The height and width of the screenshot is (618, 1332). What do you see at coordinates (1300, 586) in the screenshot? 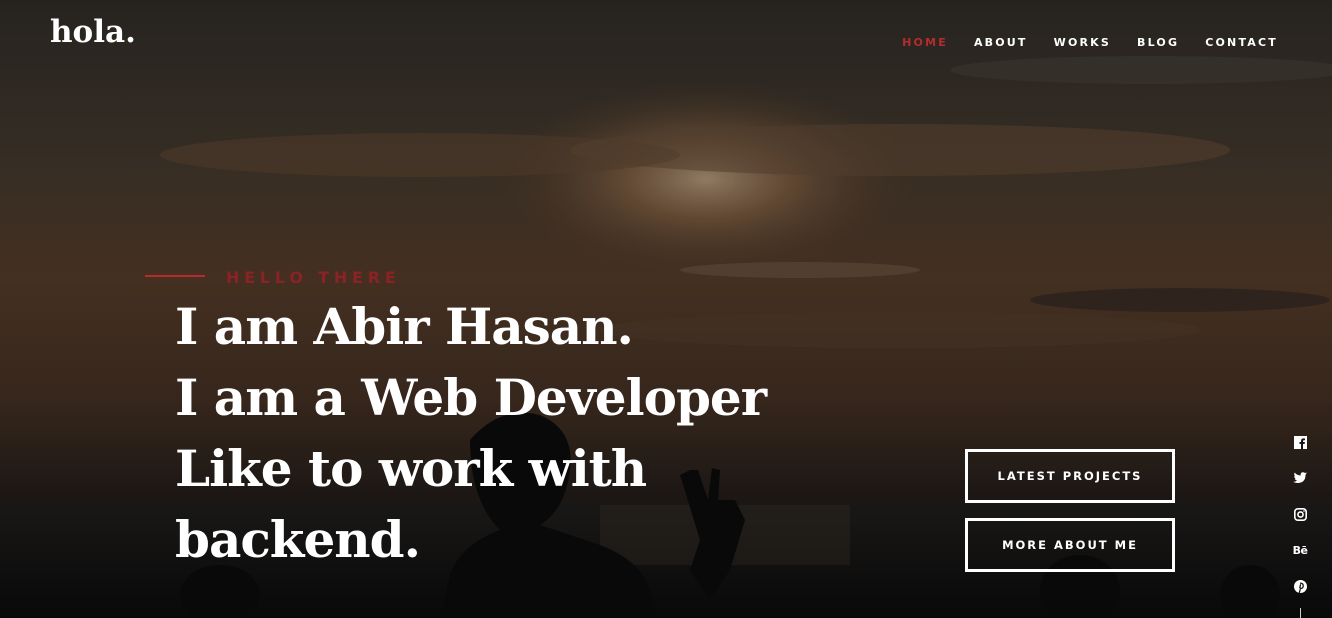
I see `pinterest-icon` at bounding box center [1300, 586].